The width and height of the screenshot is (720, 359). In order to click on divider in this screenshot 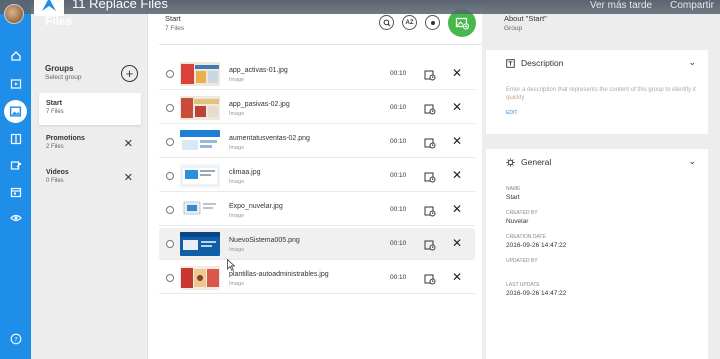, I will do `click(320, 44)`.